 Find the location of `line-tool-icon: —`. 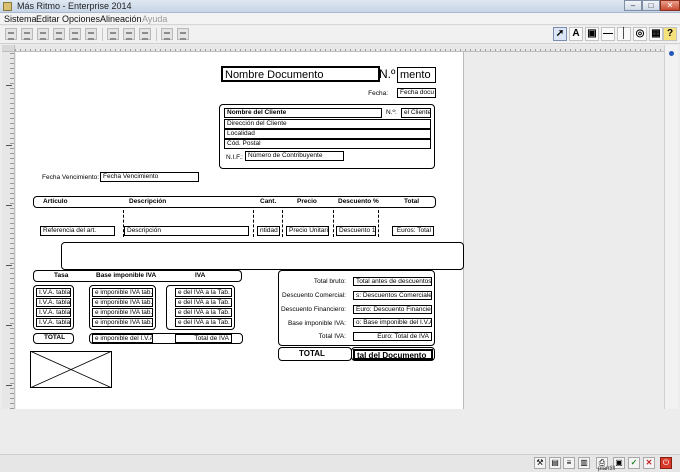

line-tool-icon: — is located at coordinates (608, 34).